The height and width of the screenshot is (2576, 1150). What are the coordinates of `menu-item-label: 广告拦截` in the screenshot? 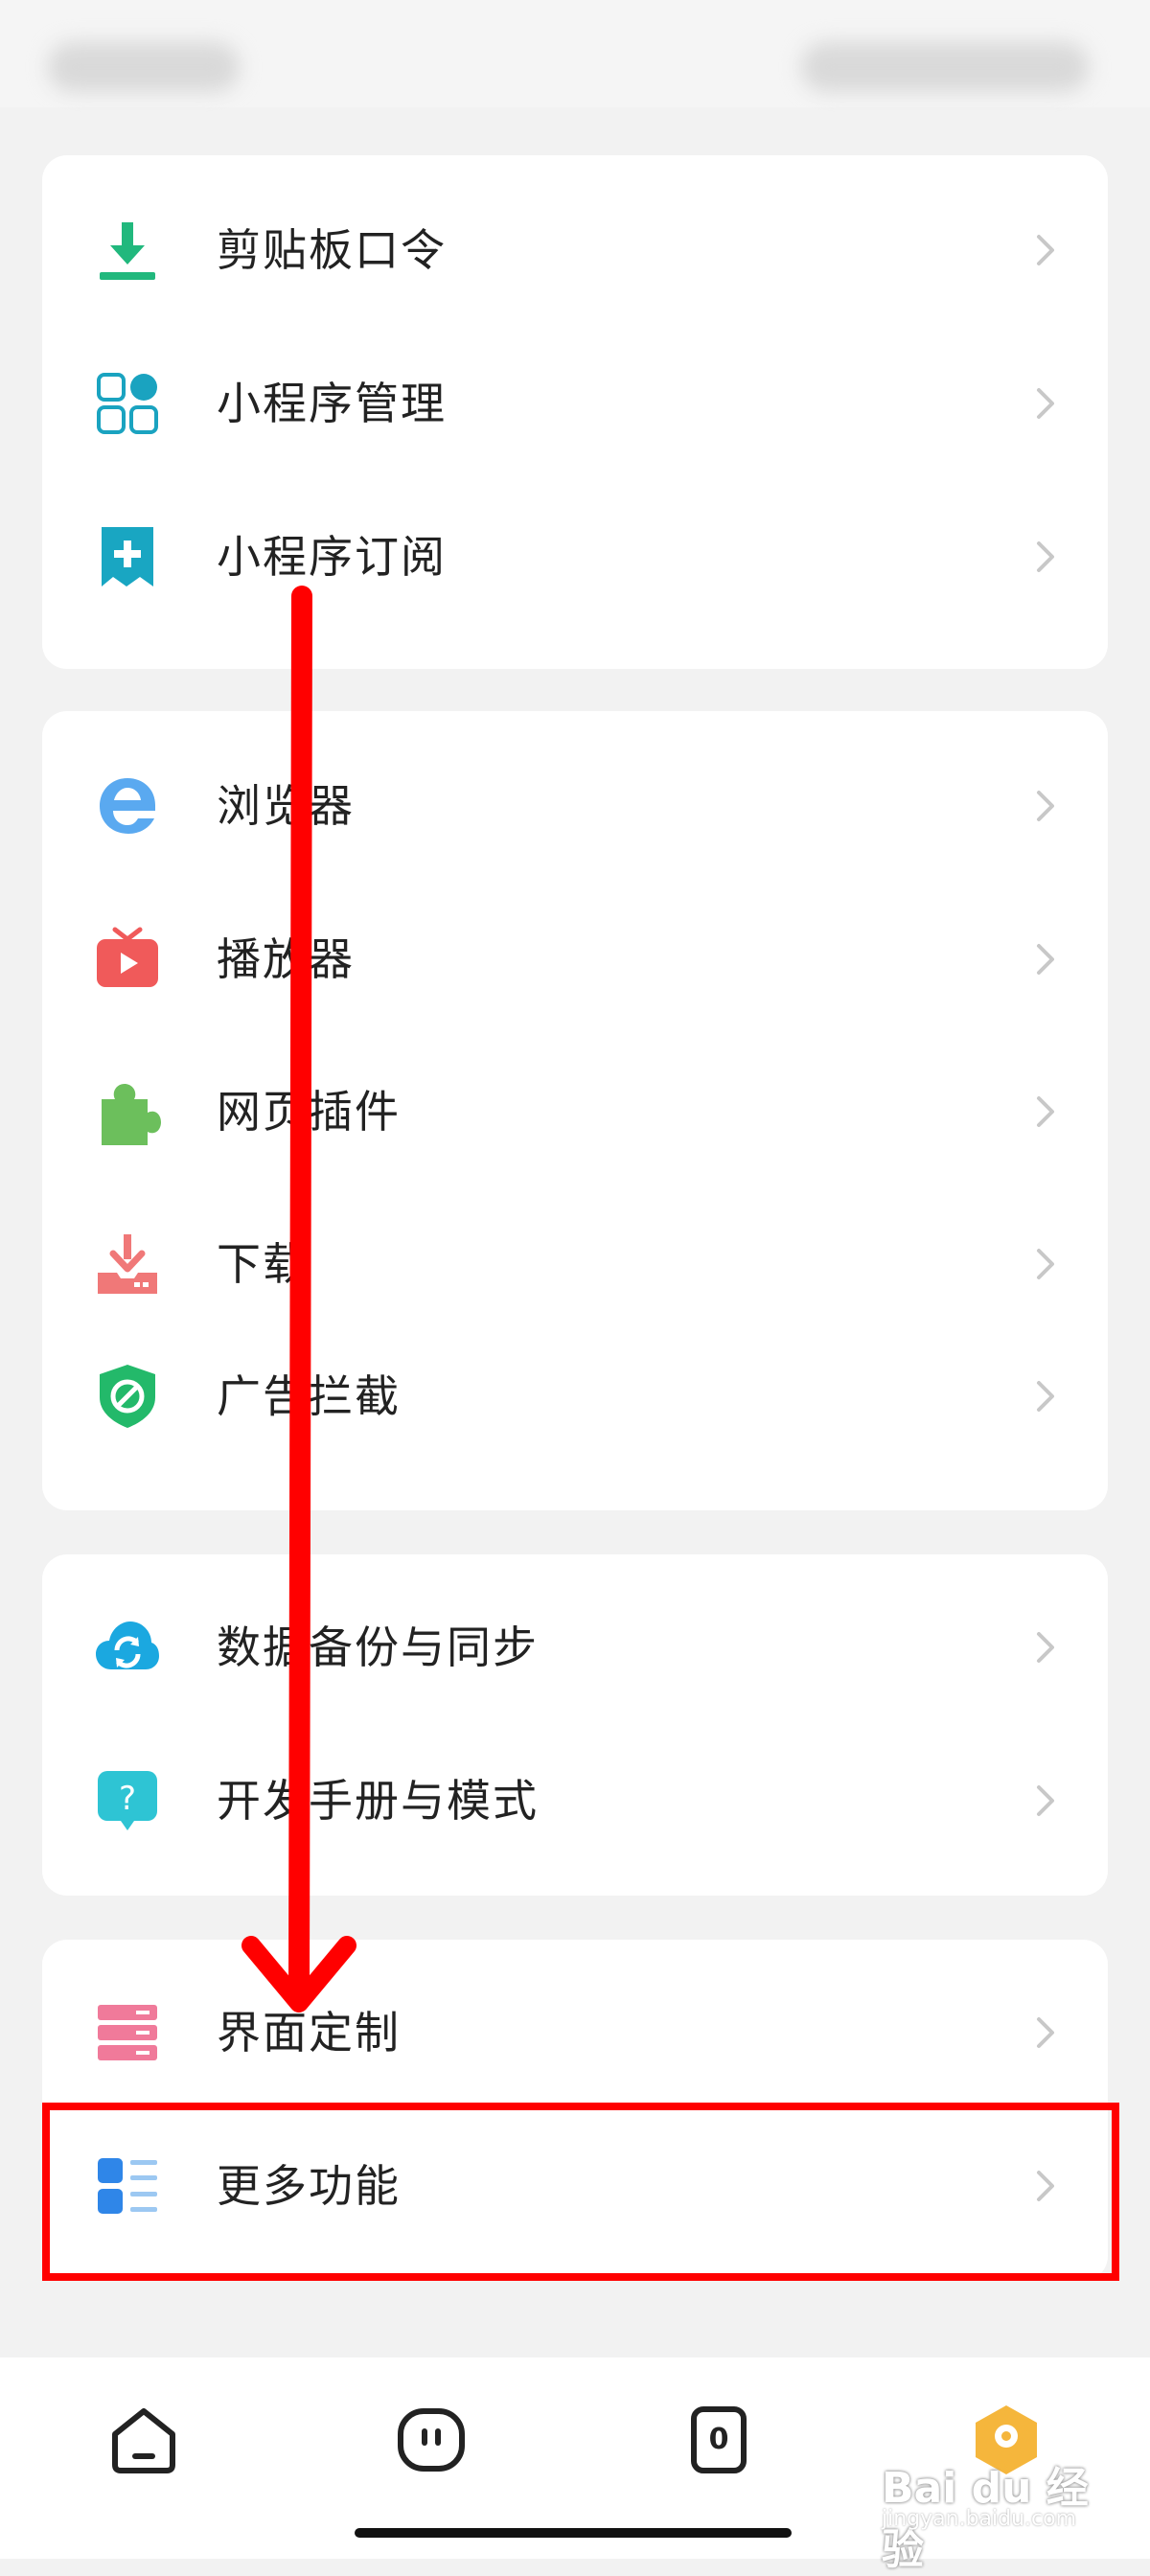 It's located at (309, 1396).